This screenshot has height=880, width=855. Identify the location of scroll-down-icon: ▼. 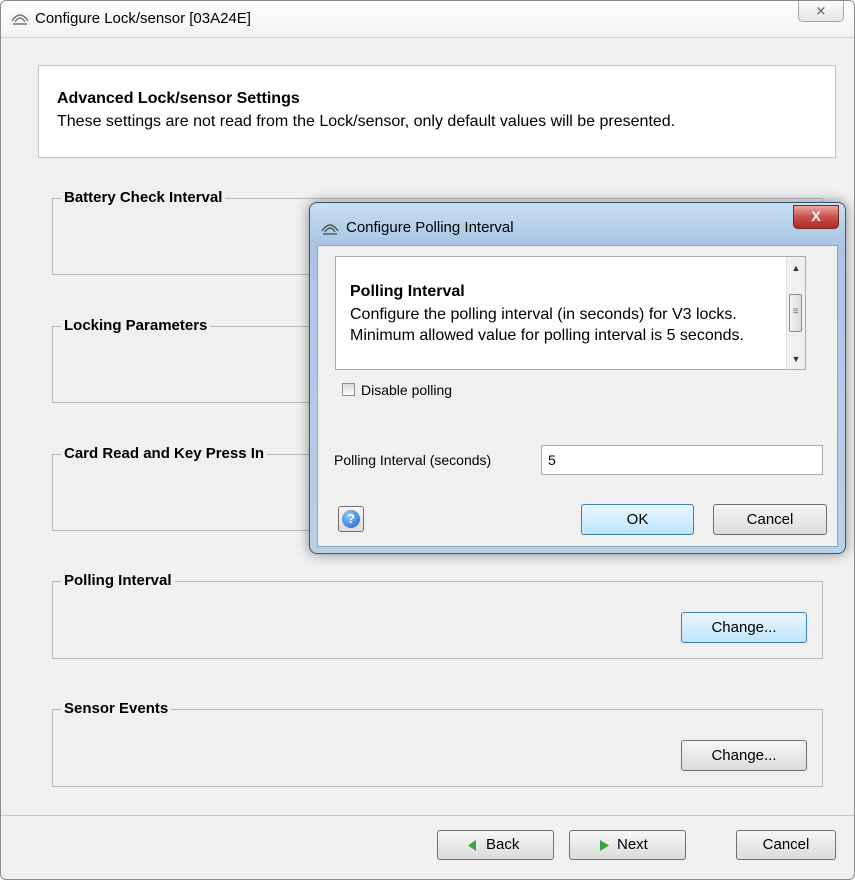
(796, 359).